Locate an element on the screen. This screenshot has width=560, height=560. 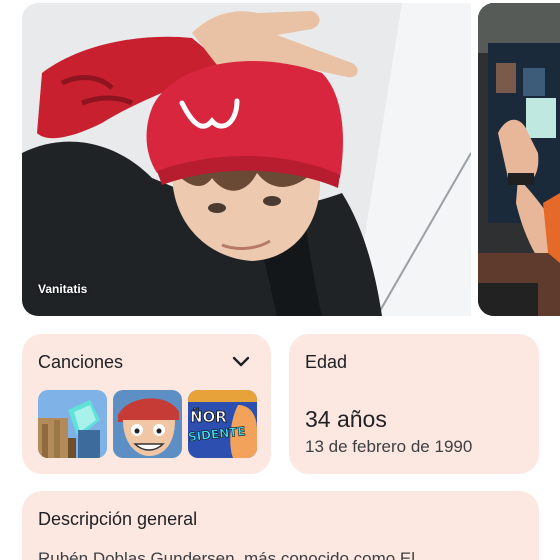
song-thumbnail-cartoon is located at coordinates (147, 424).